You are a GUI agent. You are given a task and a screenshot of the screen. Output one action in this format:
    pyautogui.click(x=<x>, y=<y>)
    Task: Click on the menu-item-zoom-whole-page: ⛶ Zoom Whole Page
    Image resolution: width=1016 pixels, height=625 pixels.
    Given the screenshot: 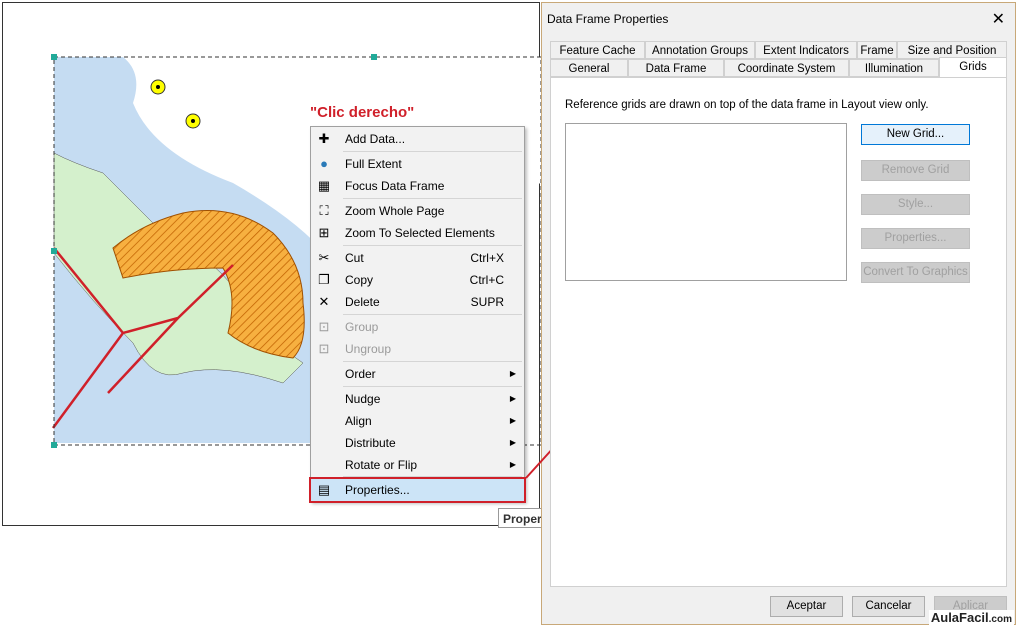 What is the action you would take?
    pyautogui.click(x=417, y=211)
    